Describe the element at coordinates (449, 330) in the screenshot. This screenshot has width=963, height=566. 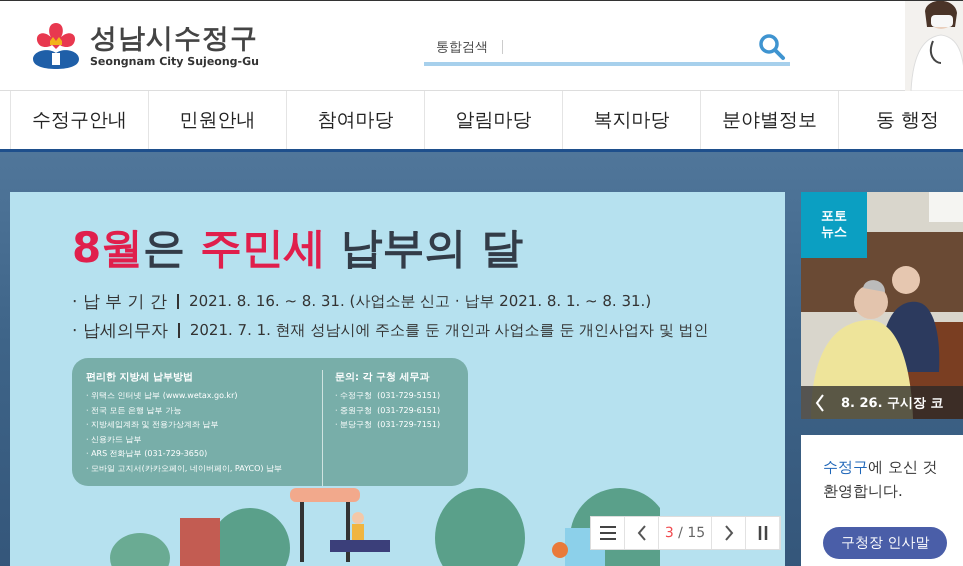
I see `fact-value: 2021. 7. 1. 현재 성남시에 주소를 둔 개인과 사업소를 둔 개인사업자 및 법인` at that location.